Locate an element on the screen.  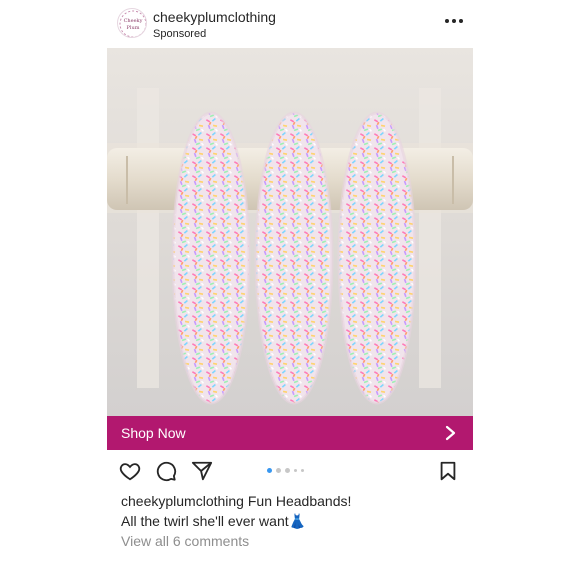
carousel-indicator is located at coordinates (285, 470).